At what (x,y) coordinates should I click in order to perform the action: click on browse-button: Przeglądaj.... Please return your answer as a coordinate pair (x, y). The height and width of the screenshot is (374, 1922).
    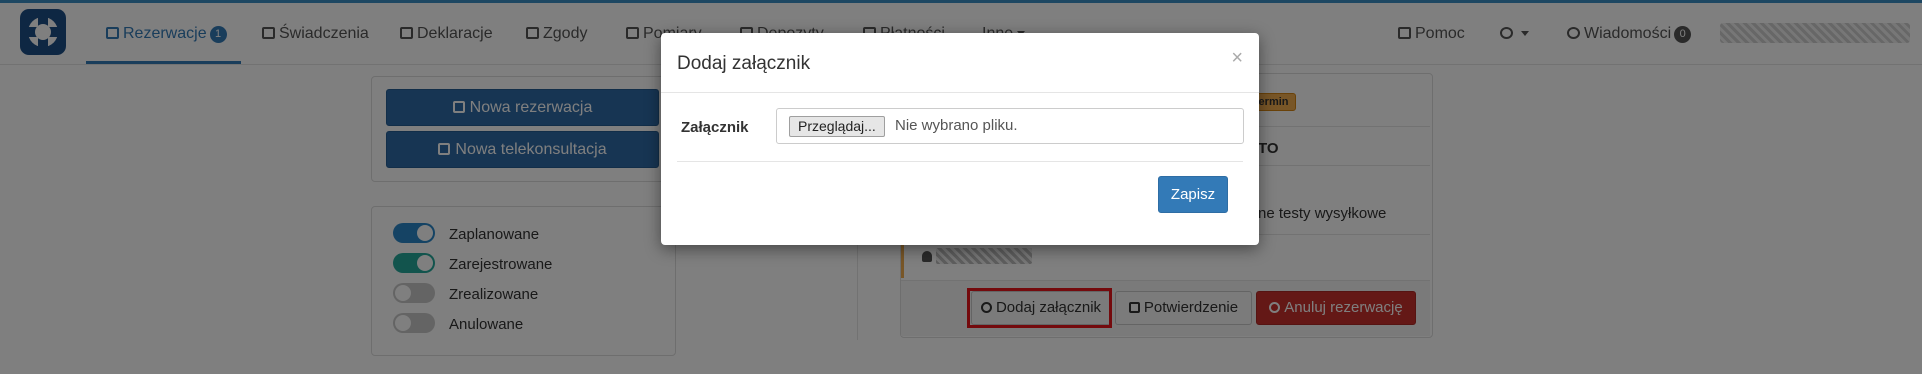
    Looking at the image, I should click on (837, 126).